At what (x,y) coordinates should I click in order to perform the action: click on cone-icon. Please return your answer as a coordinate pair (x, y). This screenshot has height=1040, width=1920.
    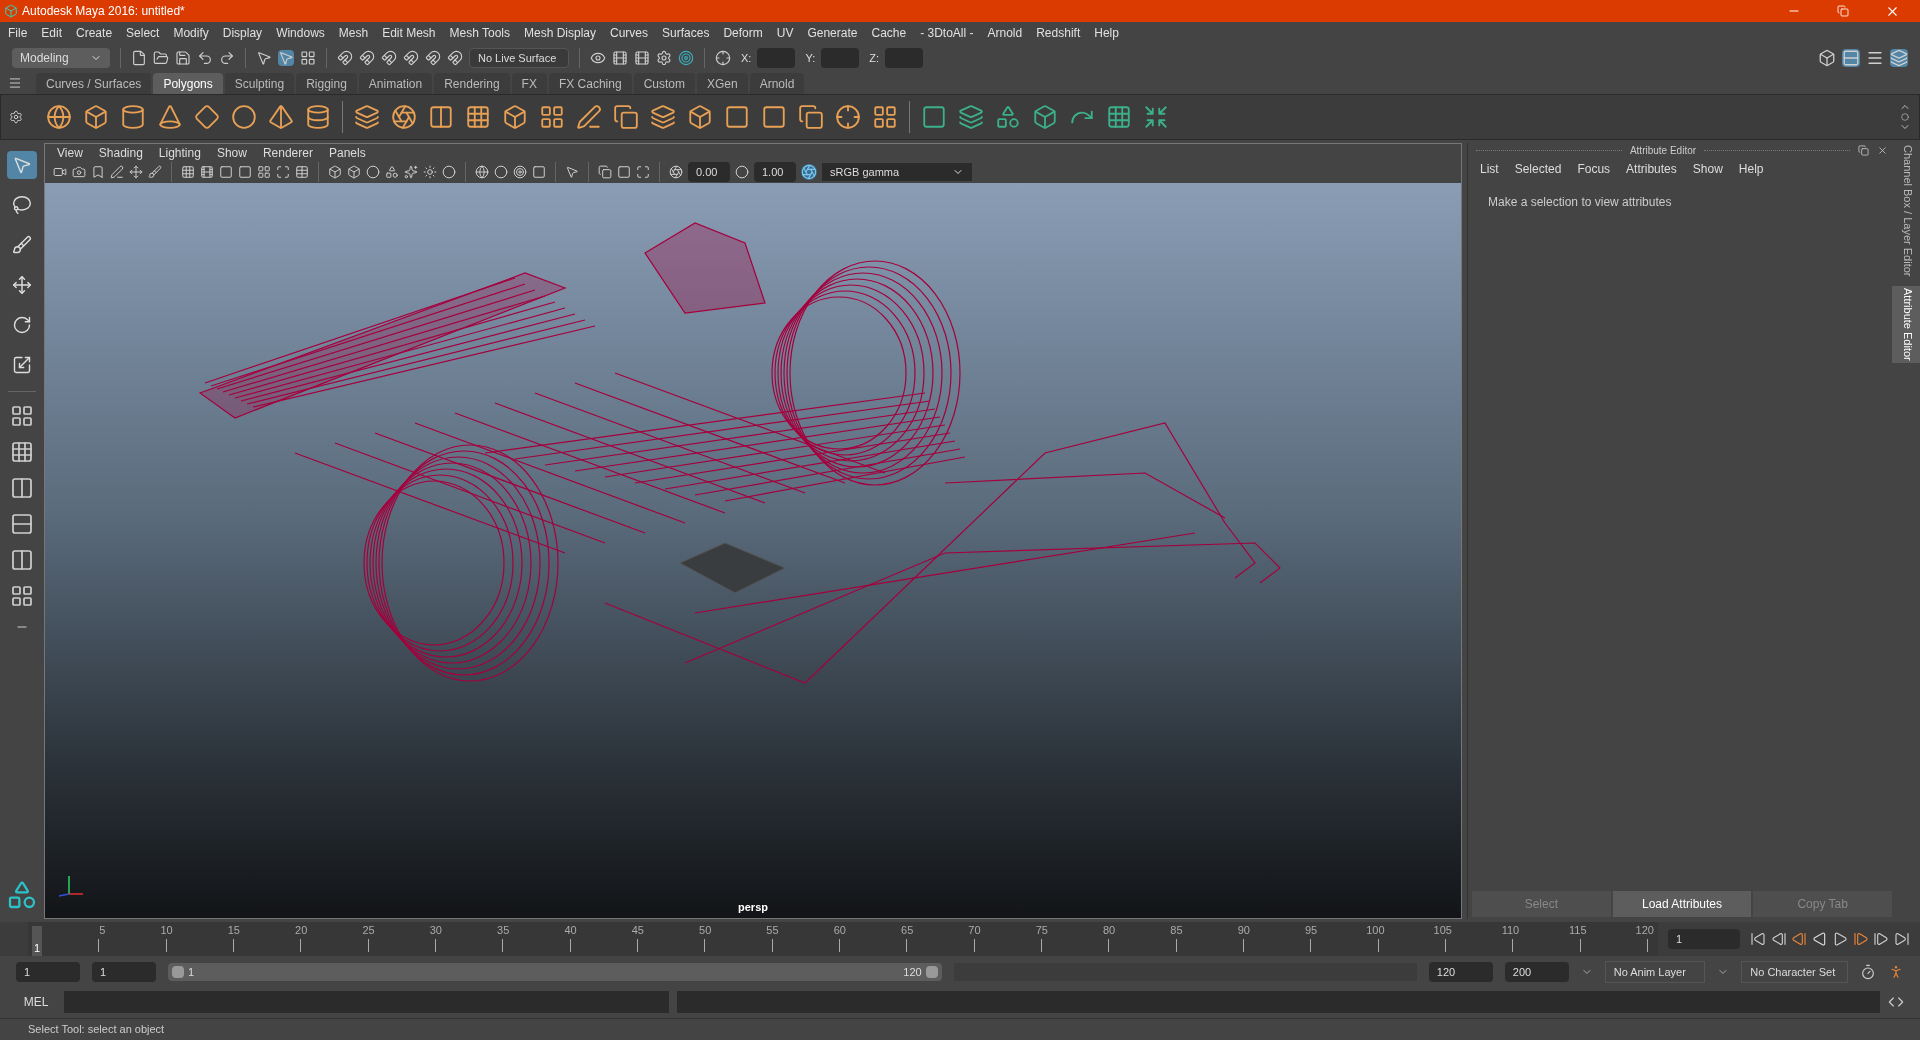
    Looking at the image, I should click on (170, 117).